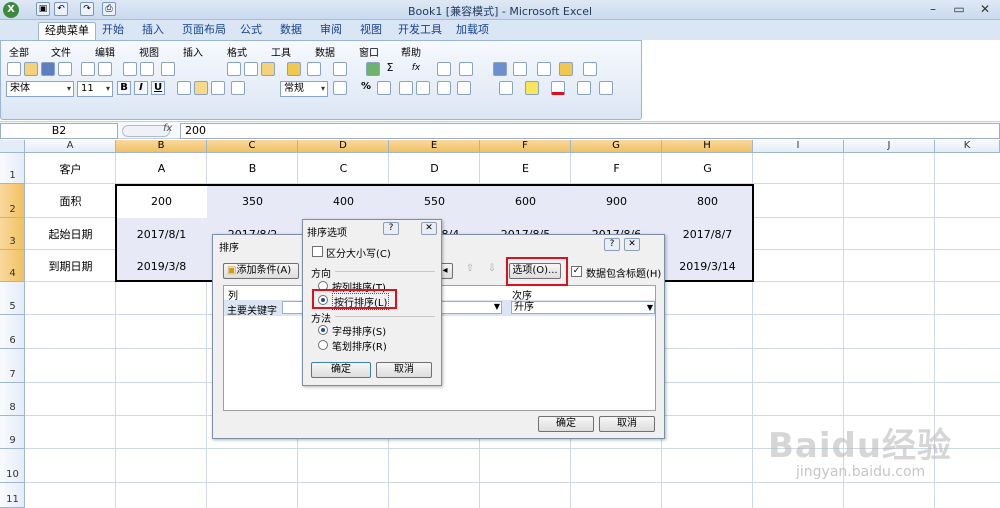 The image size is (1000, 508). What do you see at coordinates (434, 168) in the screenshot?
I see `cell-e1: D` at bounding box center [434, 168].